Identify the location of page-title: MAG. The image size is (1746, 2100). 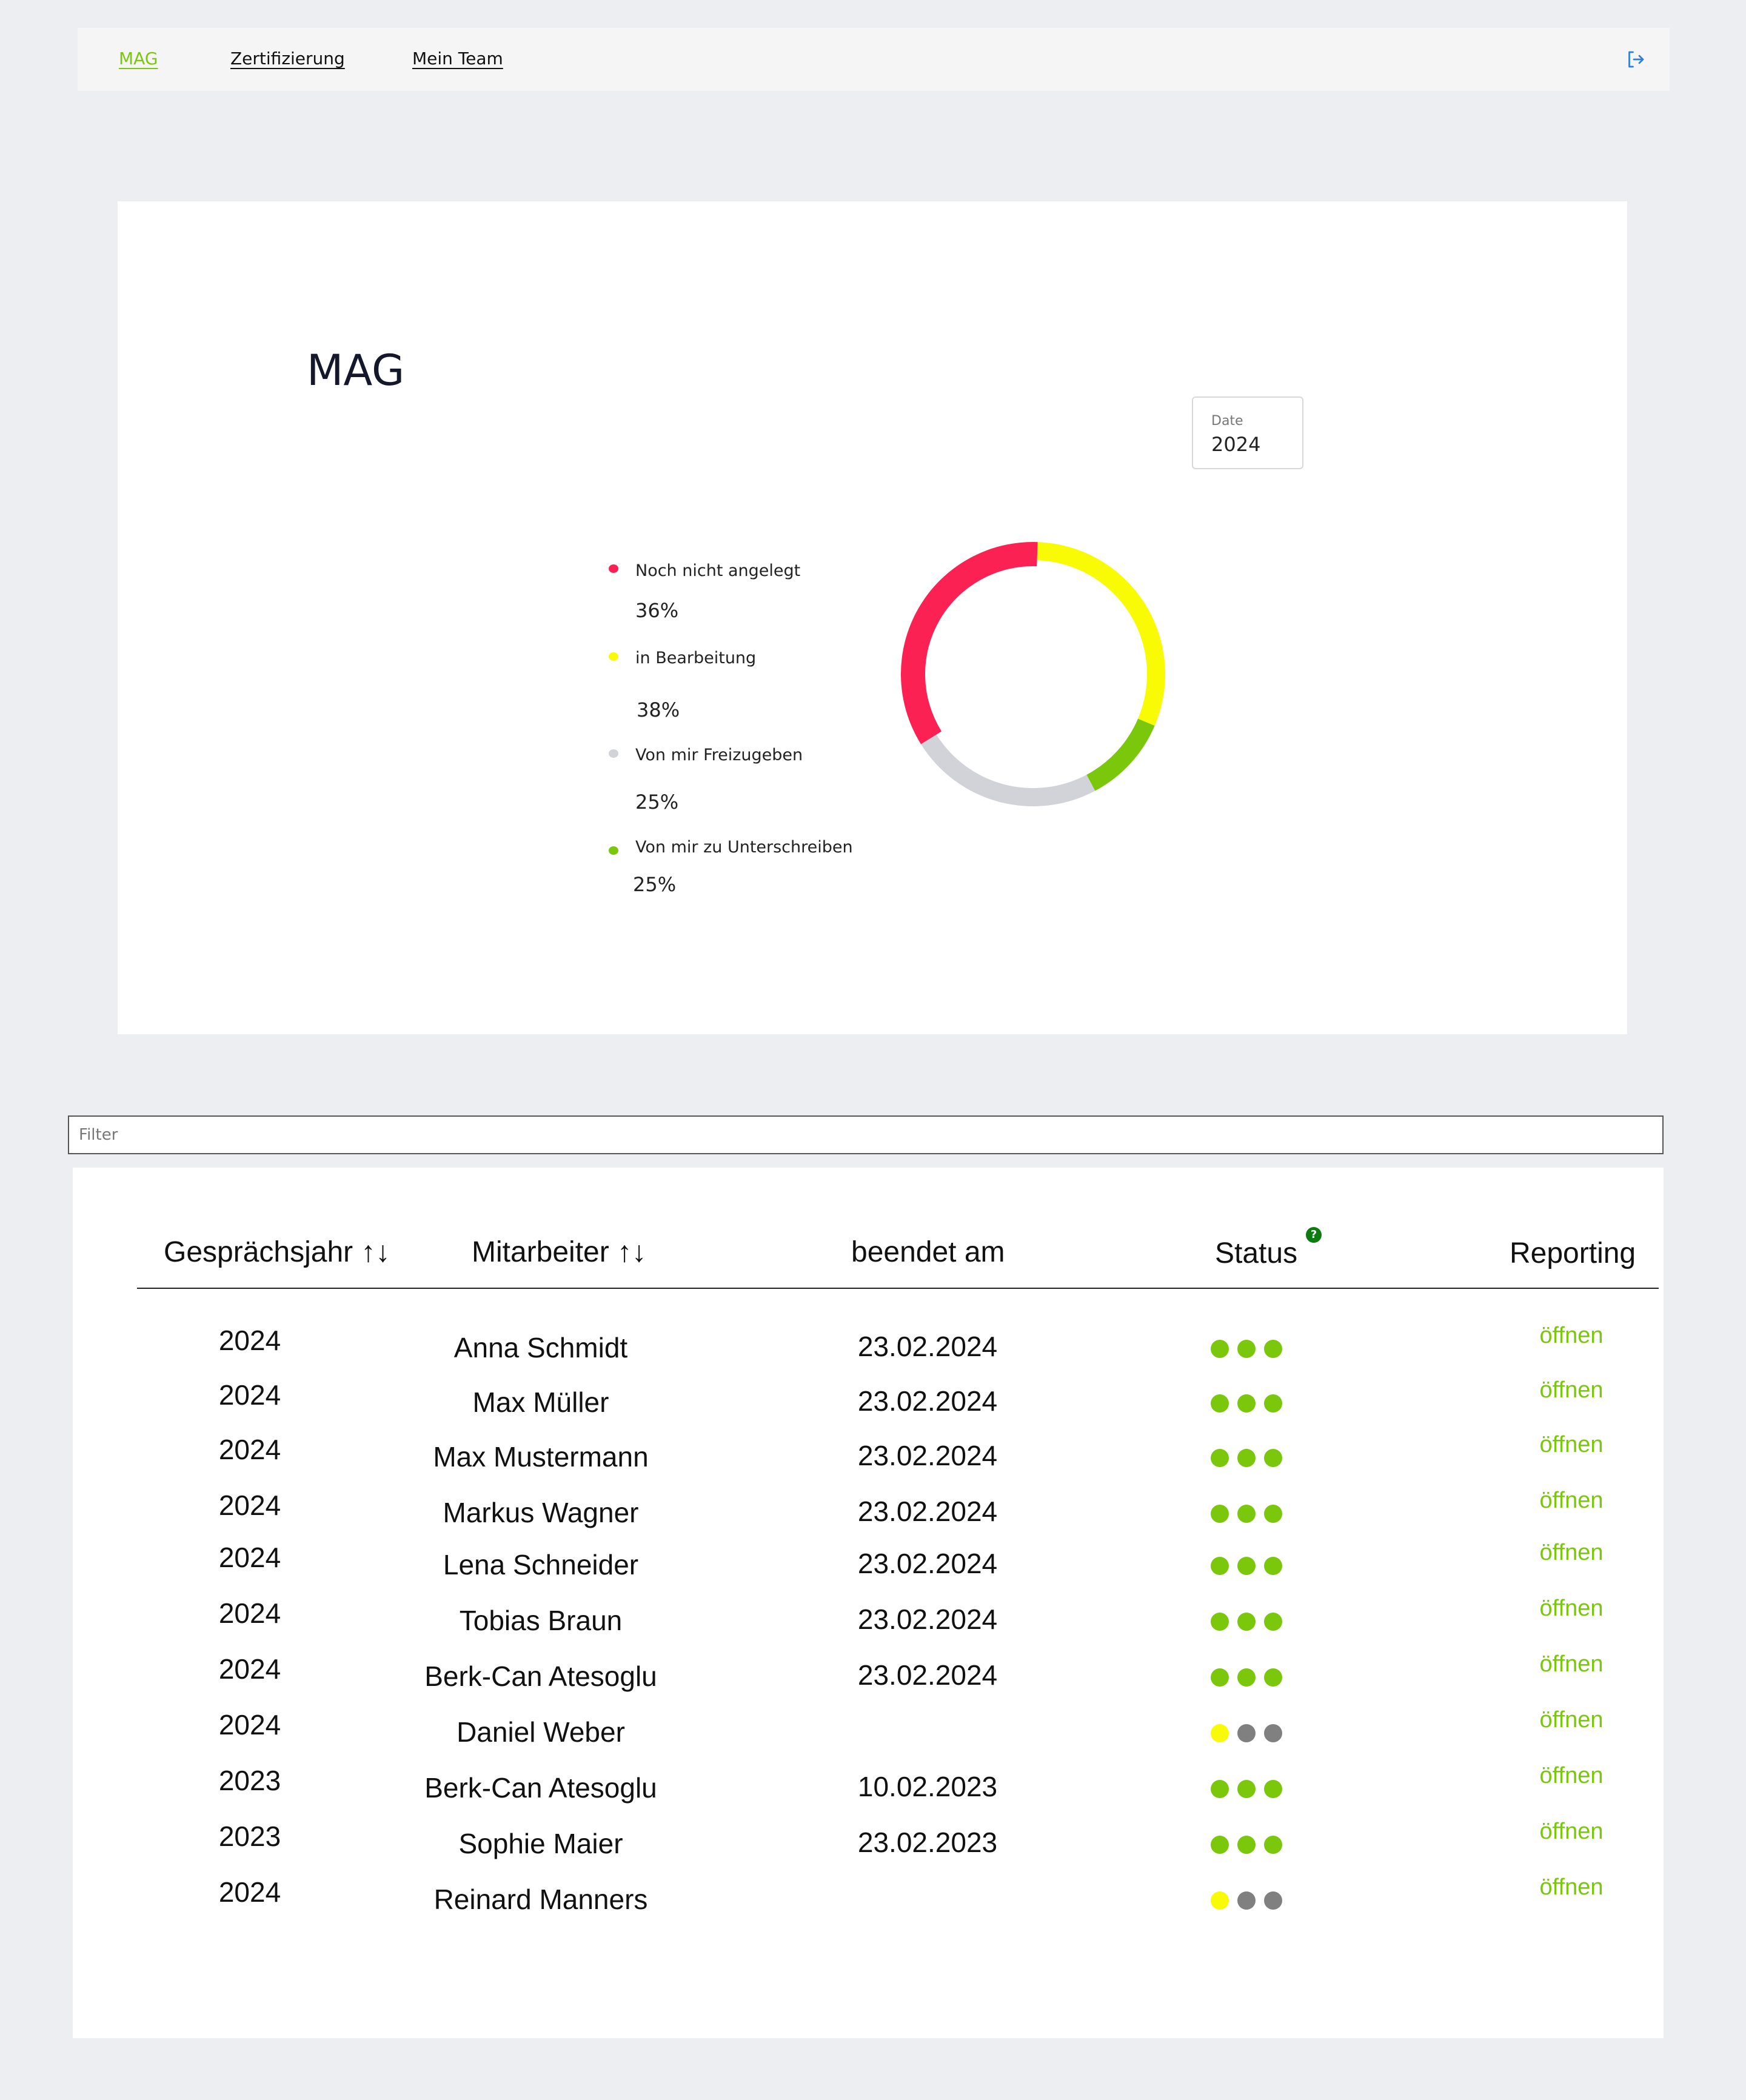
(356, 370).